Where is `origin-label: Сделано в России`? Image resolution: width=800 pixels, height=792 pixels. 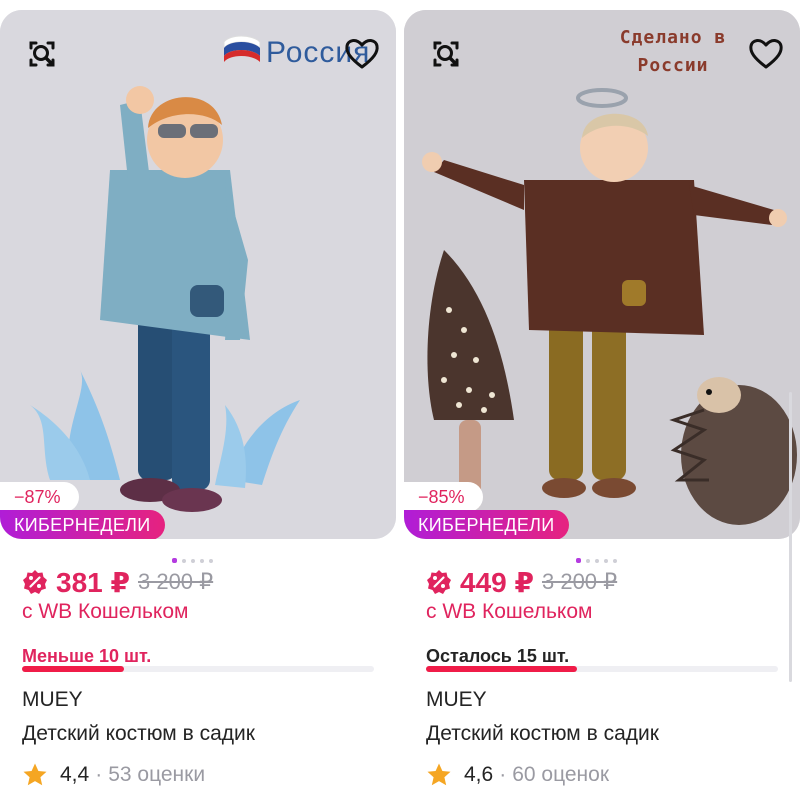 origin-label: Сделано в России is located at coordinates (673, 52).